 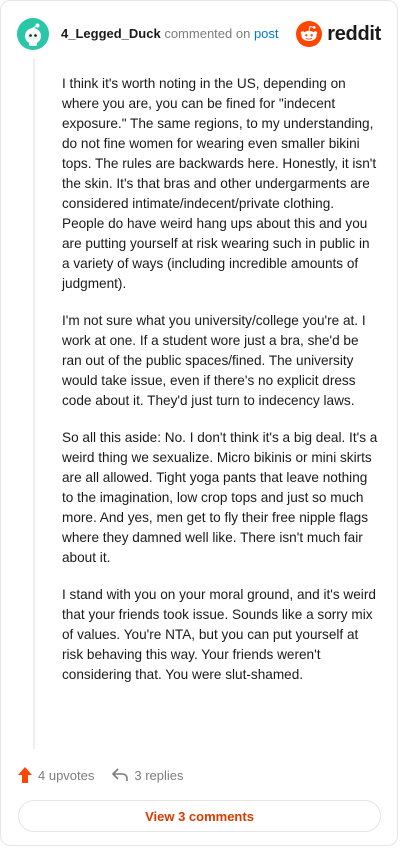 What do you see at coordinates (199, 816) in the screenshot?
I see `view-comments-button: View 3 comments` at bounding box center [199, 816].